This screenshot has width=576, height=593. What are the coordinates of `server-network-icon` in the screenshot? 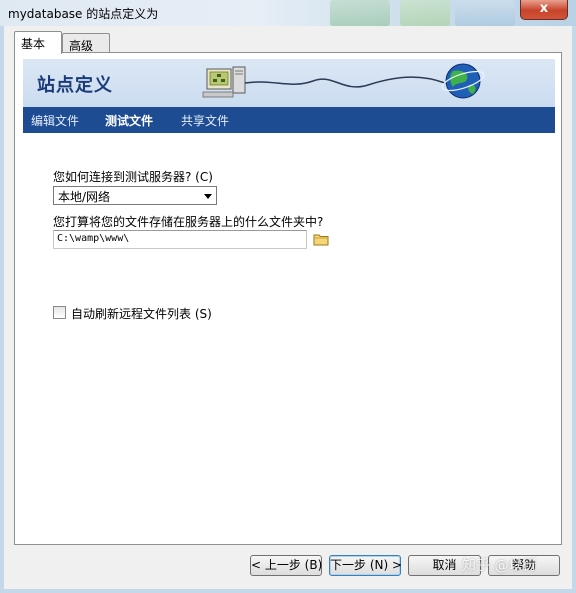 It's located at (224, 82).